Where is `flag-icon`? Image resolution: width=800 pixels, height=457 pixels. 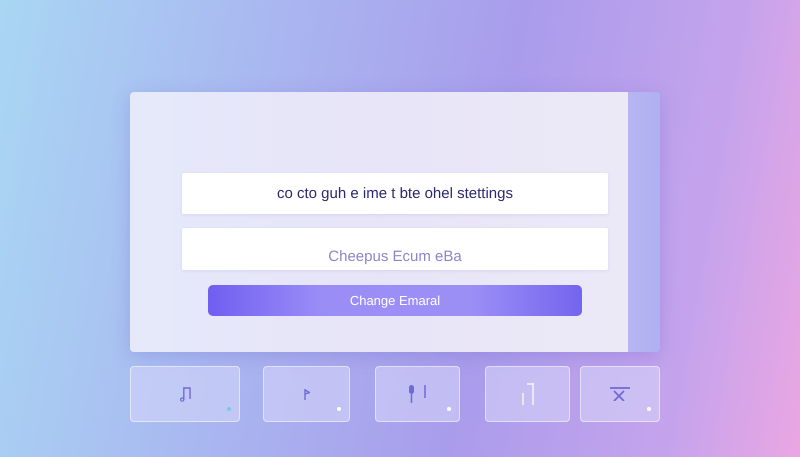
flag-icon is located at coordinates (307, 394).